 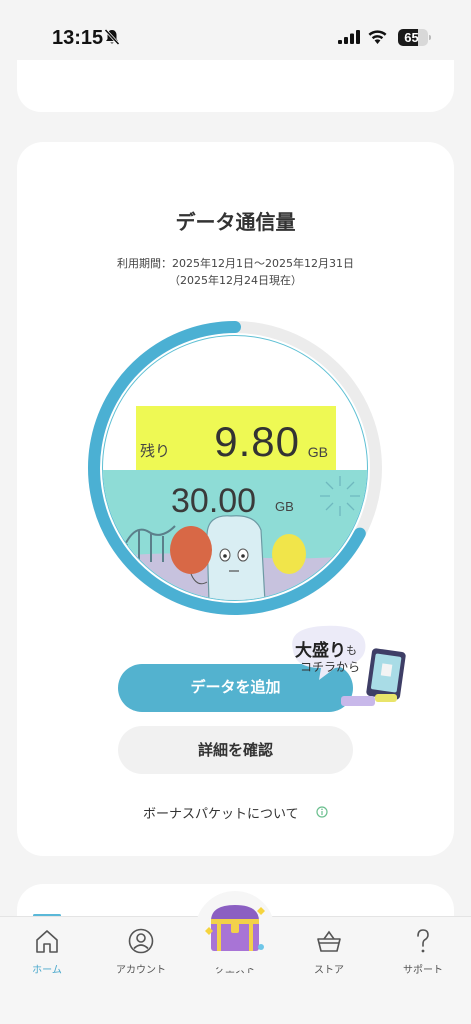 What do you see at coordinates (289, 554) in the screenshot?
I see `yellow-balloon` at bounding box center [289, 554].